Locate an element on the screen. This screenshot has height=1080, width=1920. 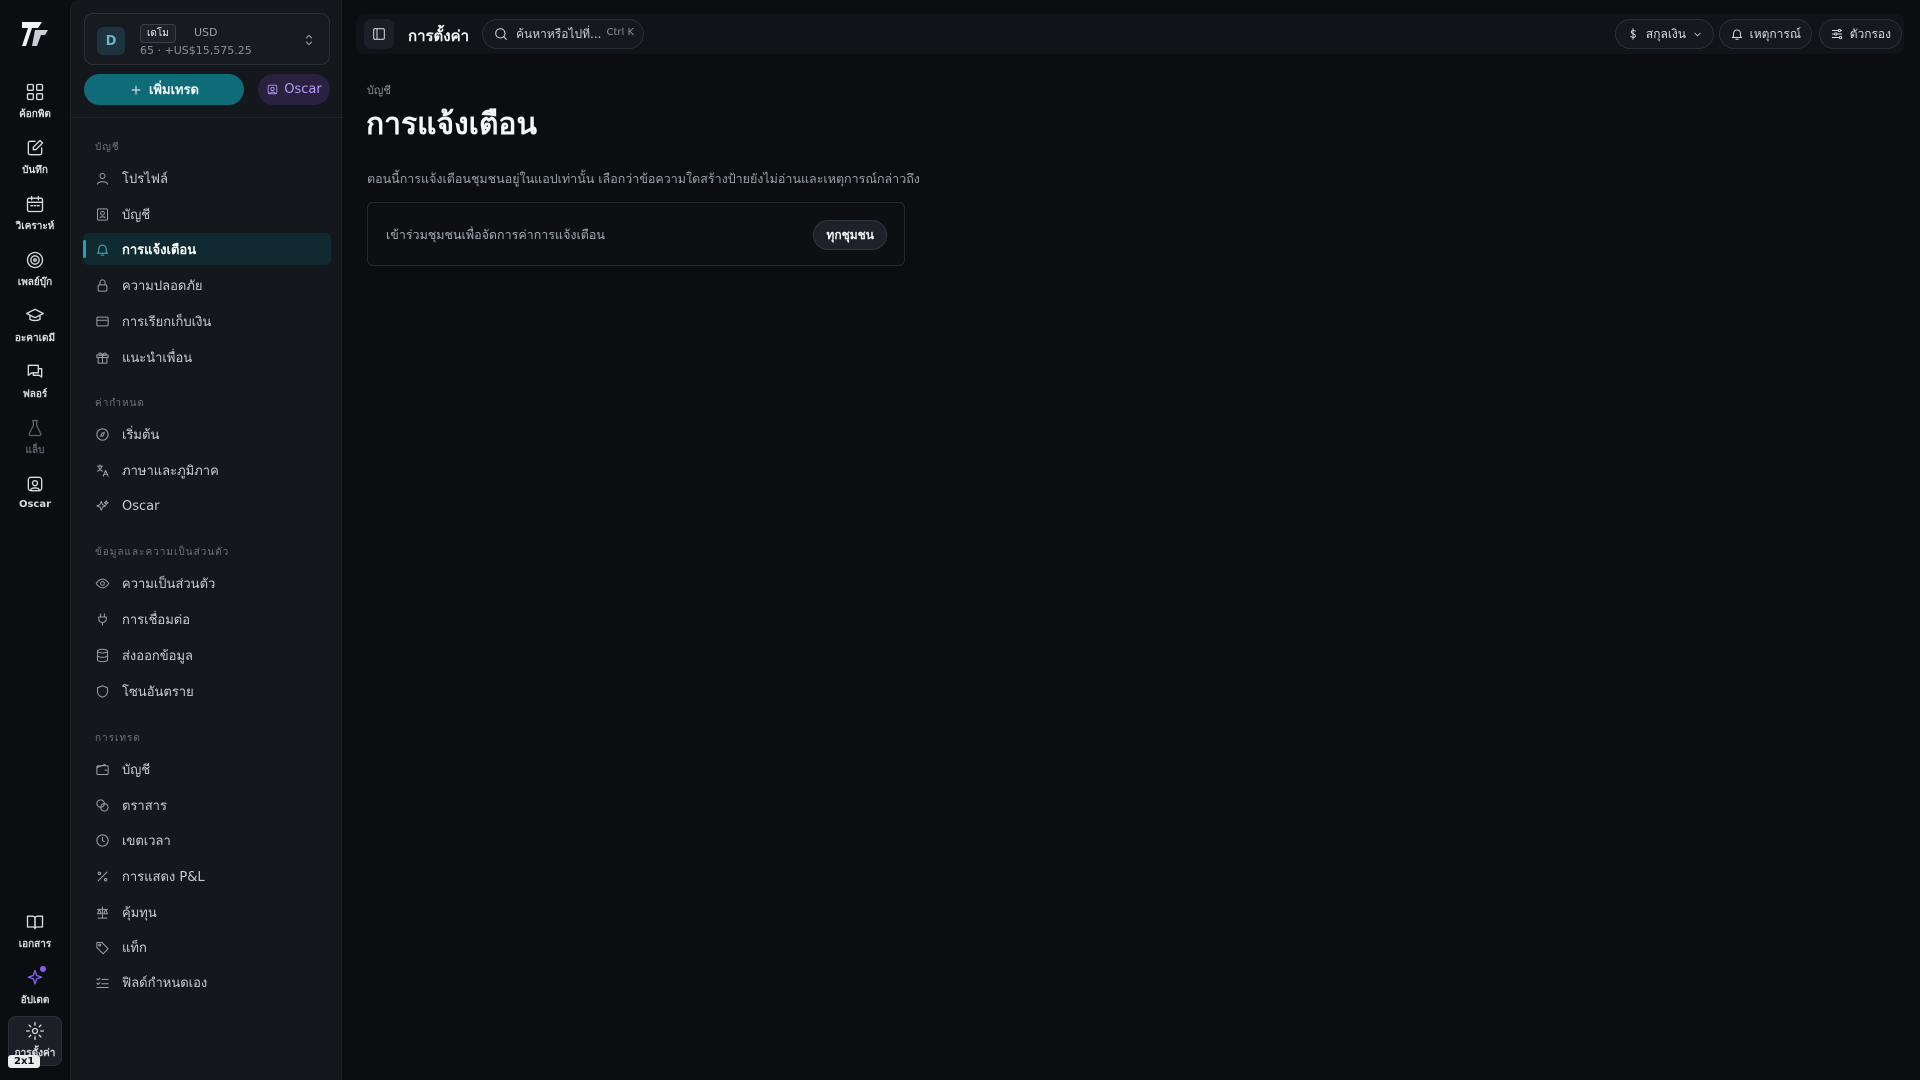
rail-item-cockpit: ค้อกพิต is located at coordinates (35, 105).